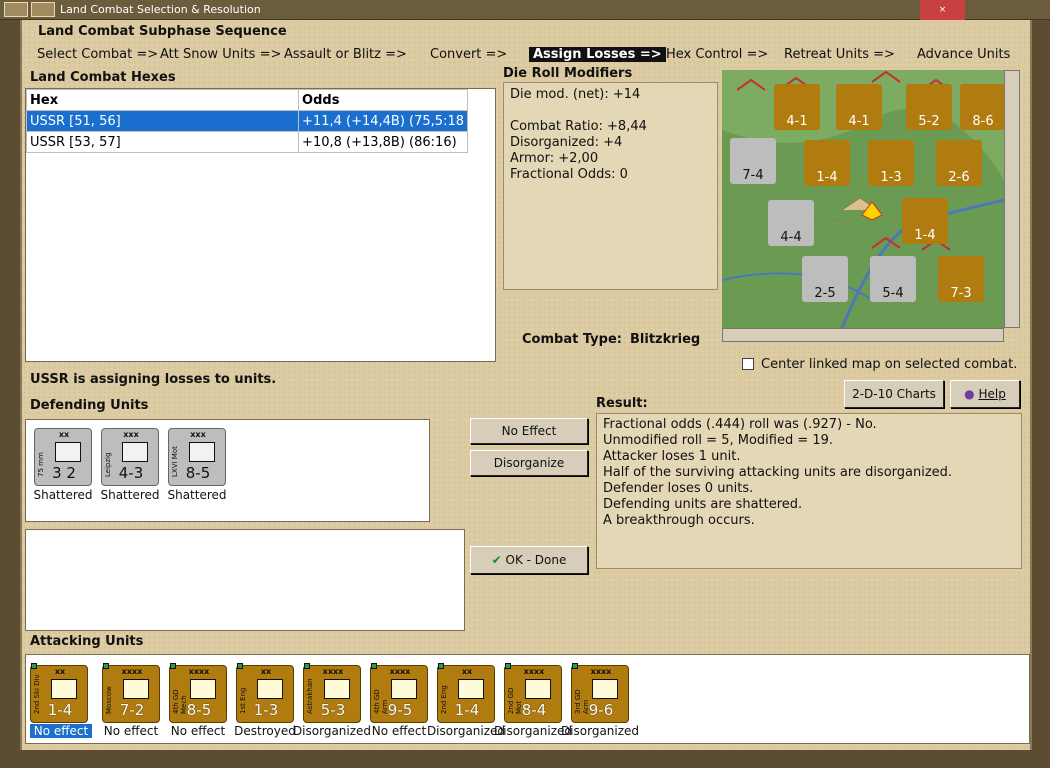 Image resolution: width=1050 pixels, height=768 pixels. What do you see at coordinates (383, 121) in the screenshot?
I see `odds-cell: +11,4 (+14,4B) (75,5:18` at bounding box center [383, 121].